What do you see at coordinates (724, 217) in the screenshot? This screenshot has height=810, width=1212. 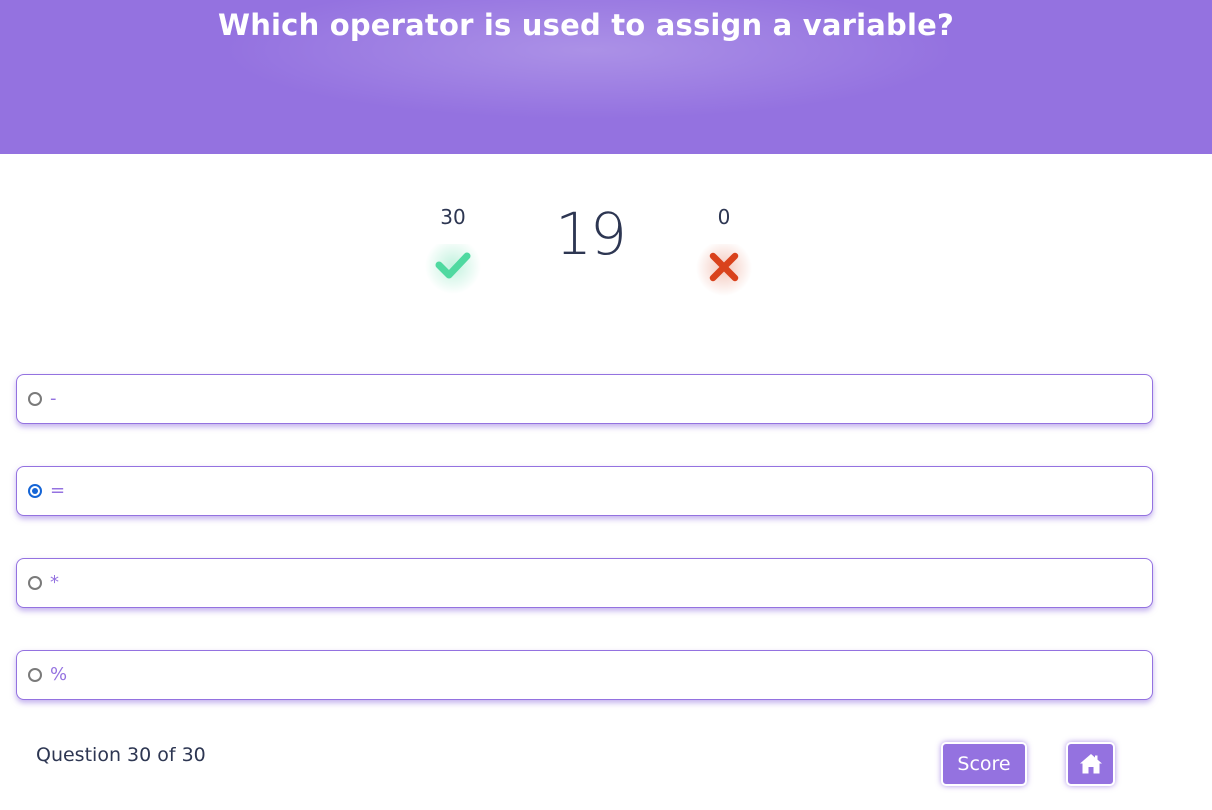 I see `wrong-count: 0` at bounding box center [724, 217].